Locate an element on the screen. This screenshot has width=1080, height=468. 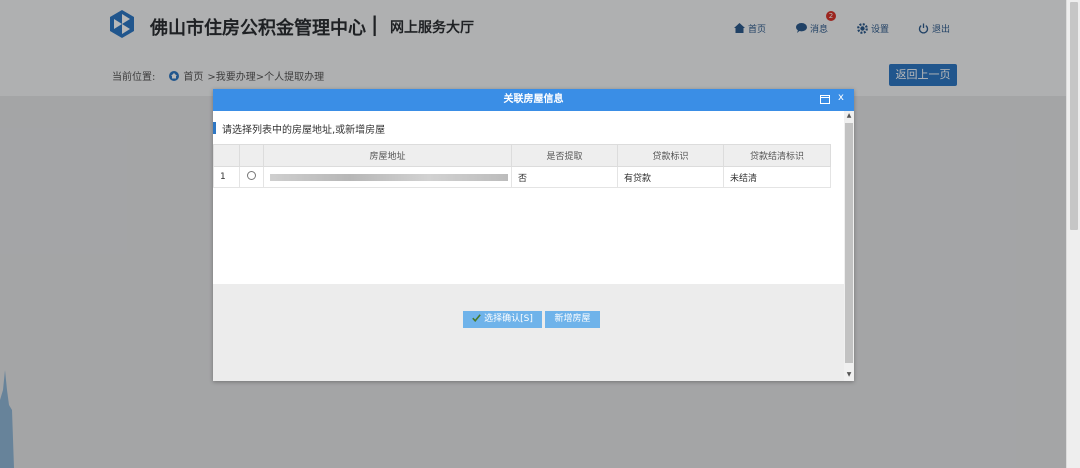
settled-flag-cell: 未结清 is located at coordinates (777, 177).